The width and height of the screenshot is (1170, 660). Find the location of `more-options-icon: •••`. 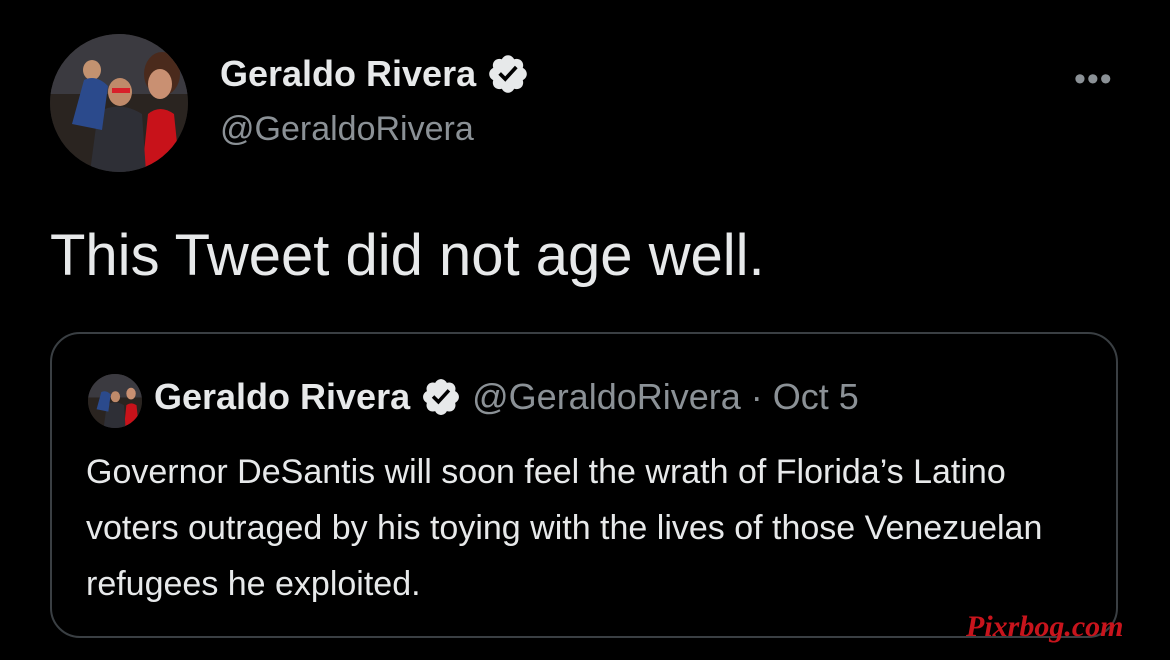

more-options-icon: ••• is located at coordinates (1093, 79).